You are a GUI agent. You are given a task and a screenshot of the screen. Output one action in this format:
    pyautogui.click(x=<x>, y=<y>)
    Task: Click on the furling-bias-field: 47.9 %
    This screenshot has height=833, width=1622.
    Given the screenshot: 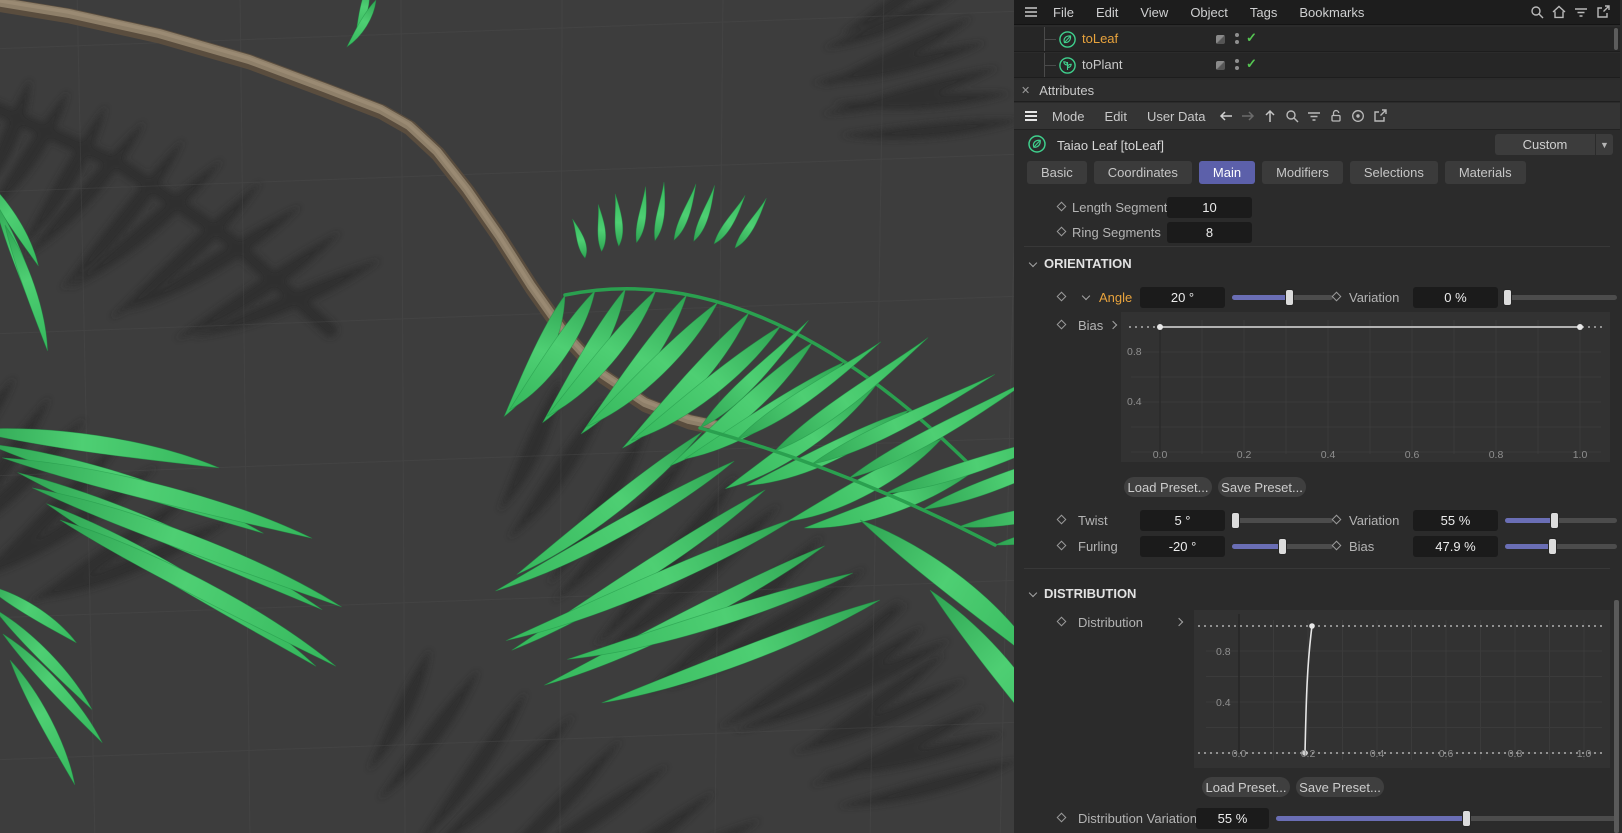 What is the action you would take?
    pyautogui.click(x=1455, y=546)
    